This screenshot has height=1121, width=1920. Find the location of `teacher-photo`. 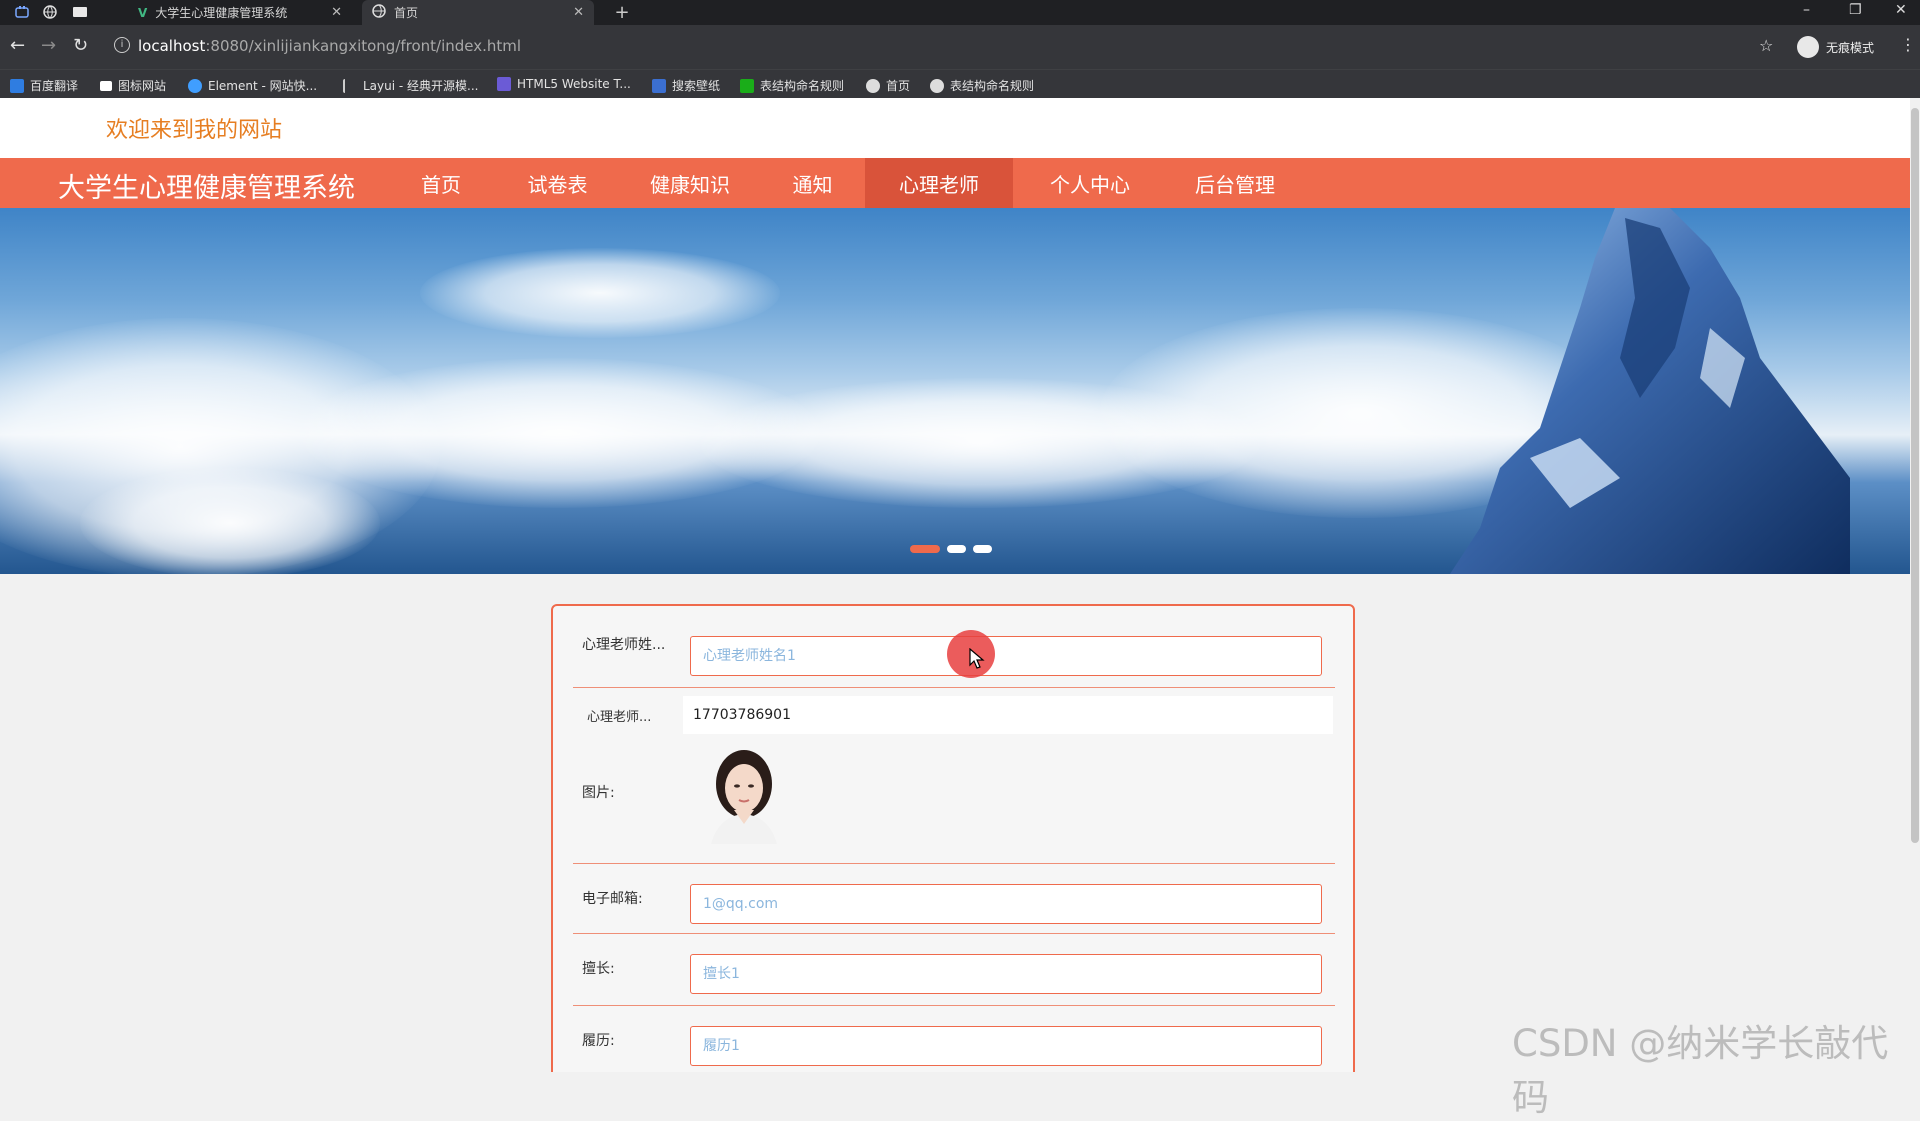

teacher-photo is located at coordinates (744, 794).